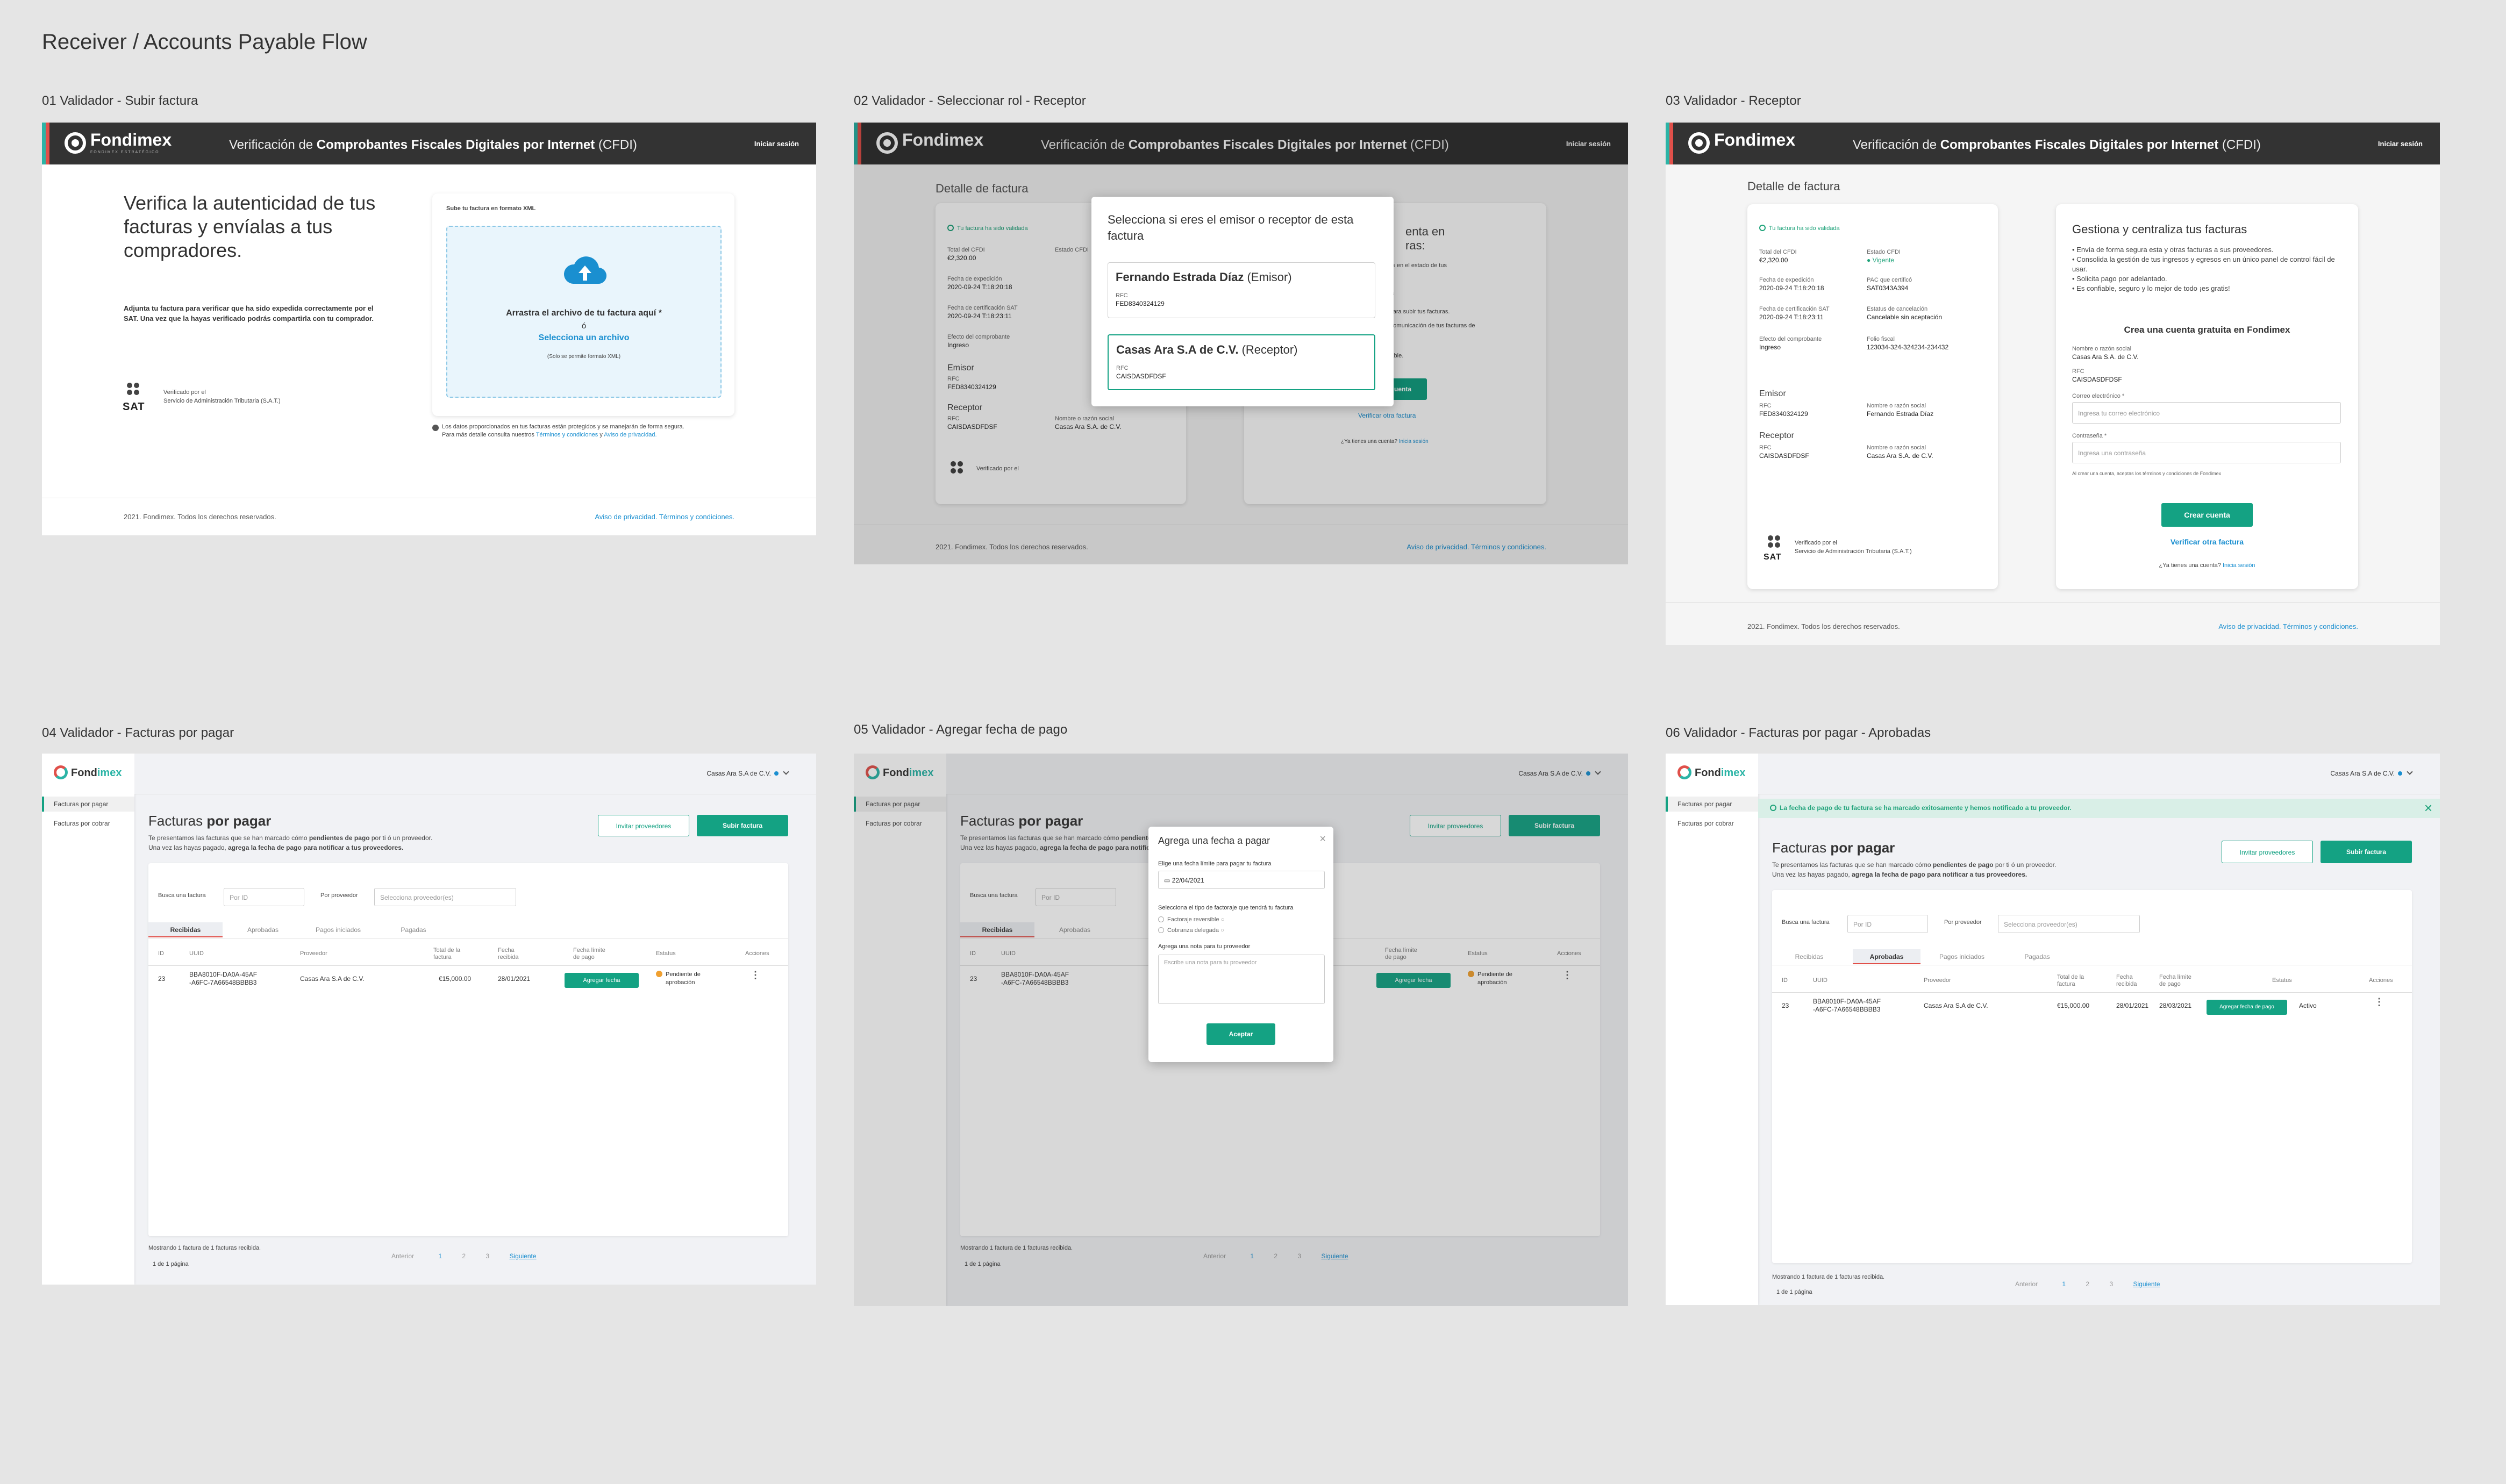 The height and width of the screenshot is (1484, 2506). Describe the element at coordinates (2098, 396) in the screenshot. I see `email-label: Correo electrónico *` at that location.